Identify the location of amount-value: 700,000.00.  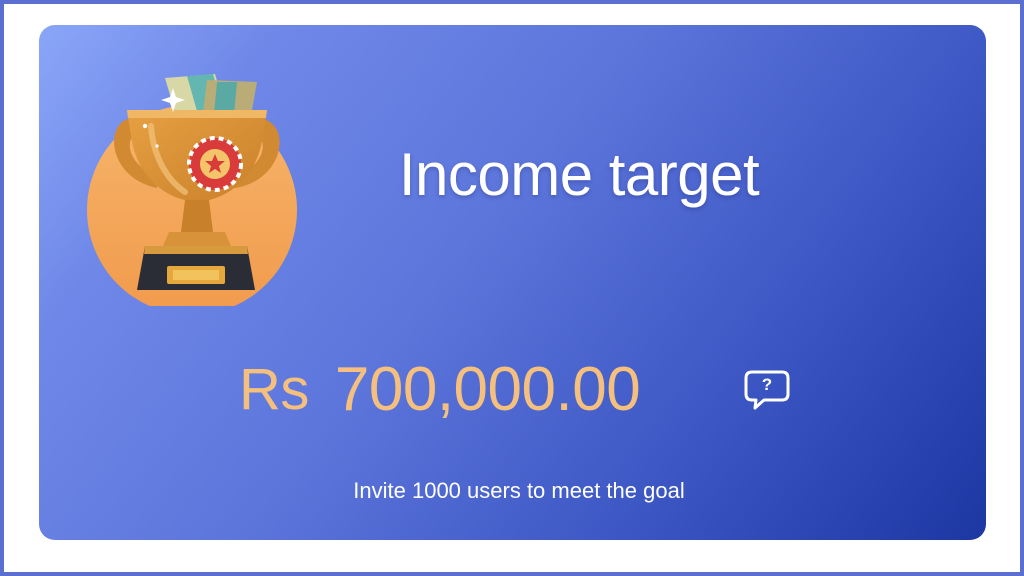
(487, 389).